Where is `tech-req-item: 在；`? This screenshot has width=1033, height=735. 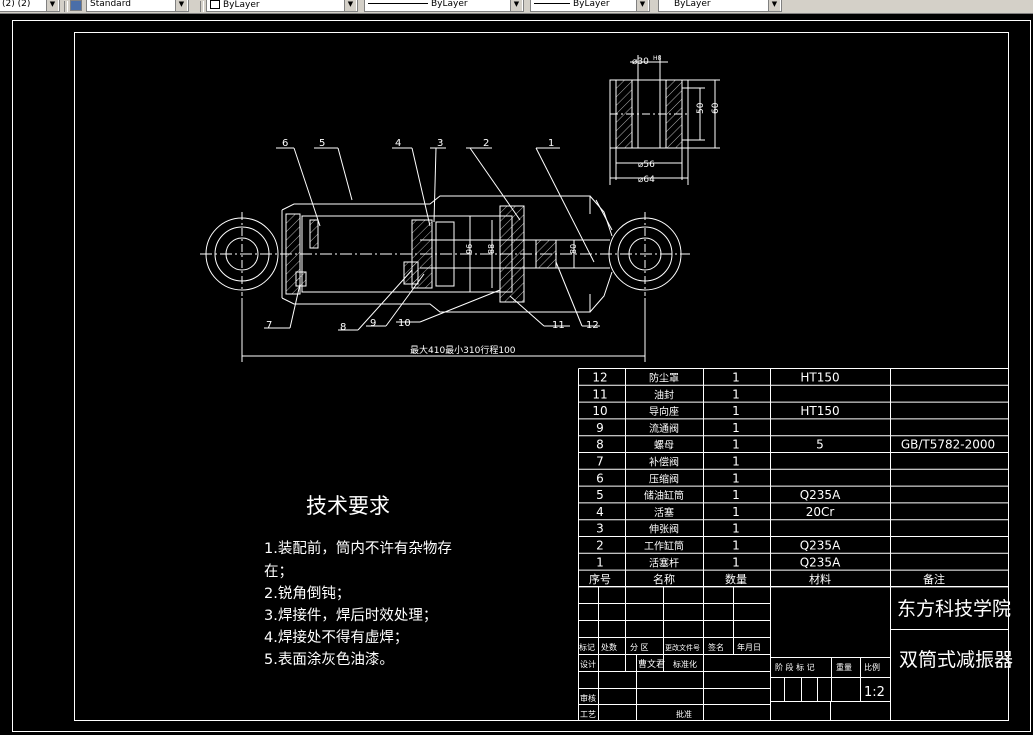 tech-req-item: 在； is located at coordinates (278, 572).